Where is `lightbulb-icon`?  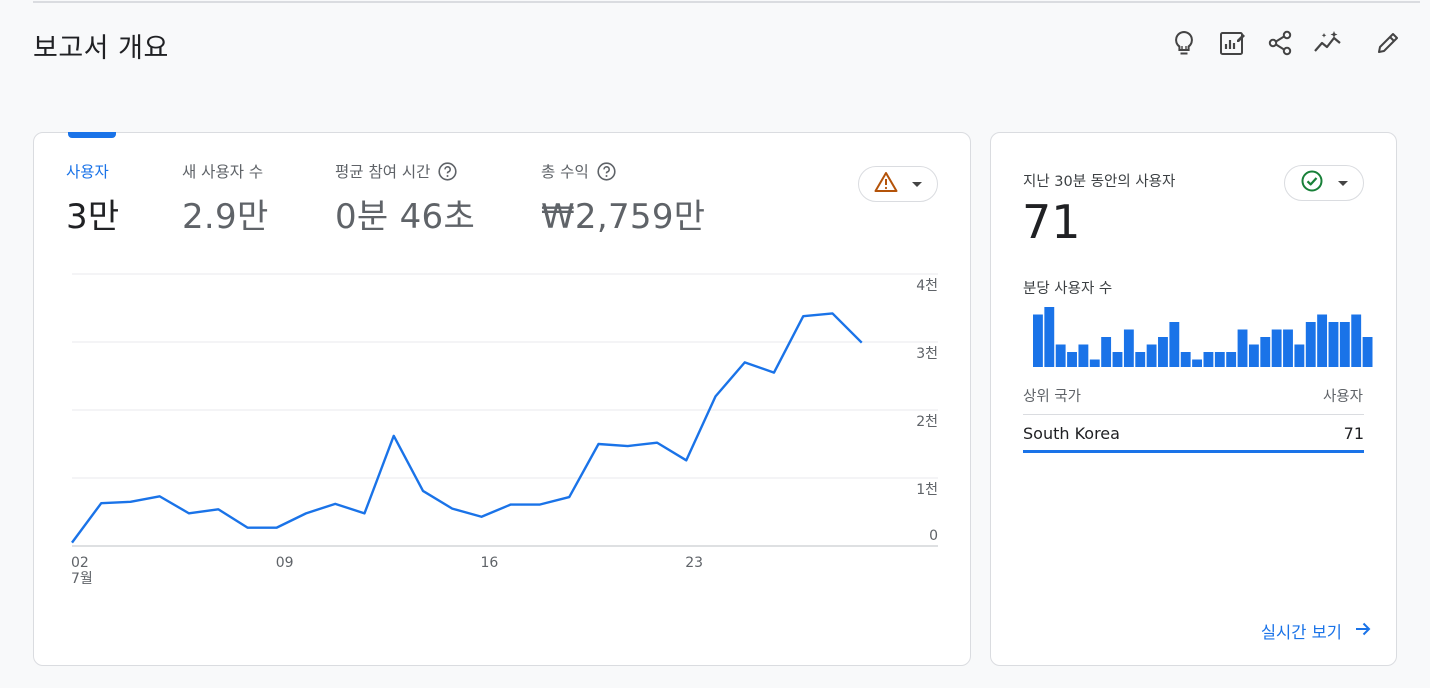 lightbulb-icon is located at coordinates (1184, 43).